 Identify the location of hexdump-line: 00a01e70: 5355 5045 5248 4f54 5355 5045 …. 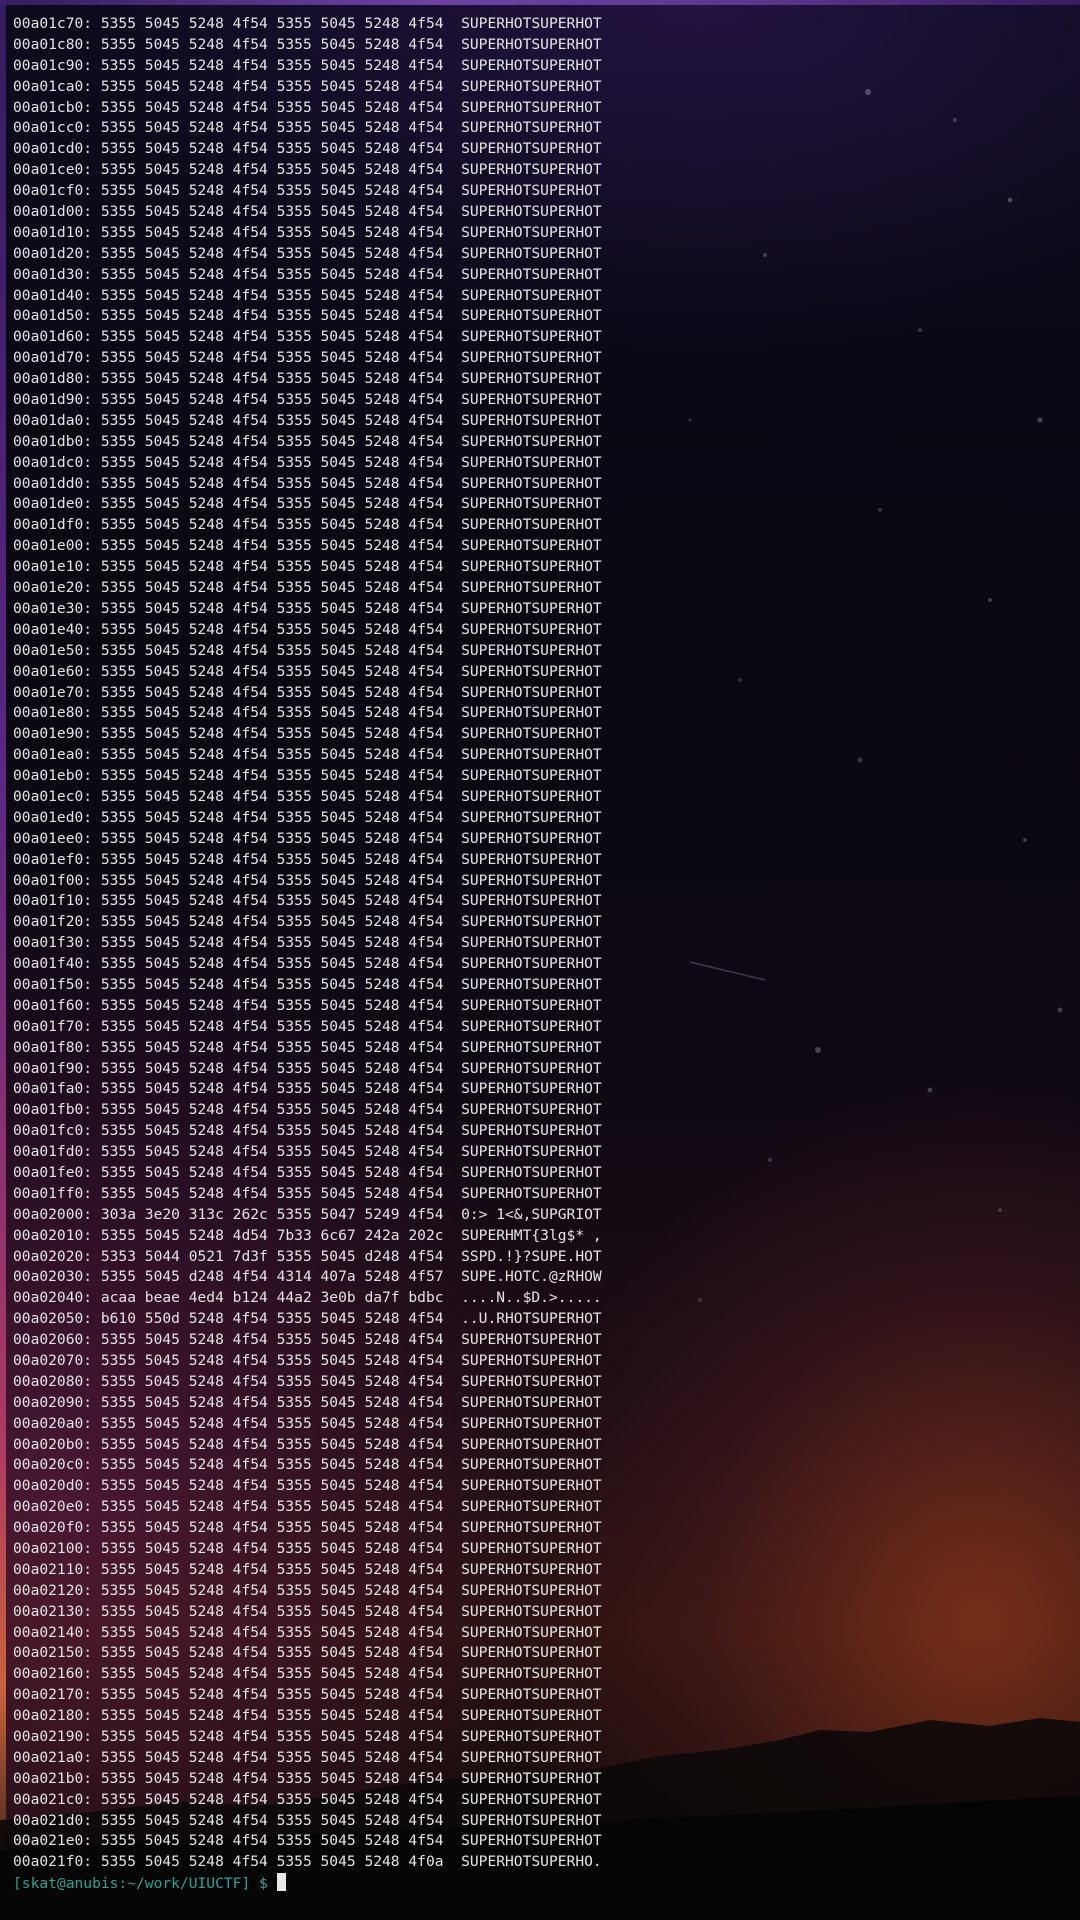
(307, 692).